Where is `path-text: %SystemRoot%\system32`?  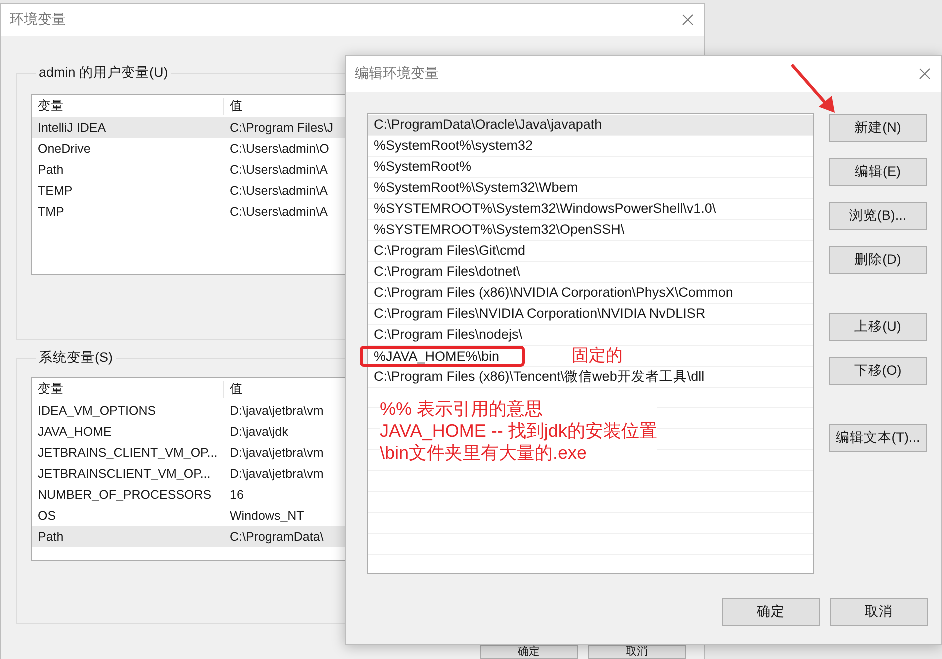 path-text: %SystemRoot%\system32 is located at coordinates (454, 146).